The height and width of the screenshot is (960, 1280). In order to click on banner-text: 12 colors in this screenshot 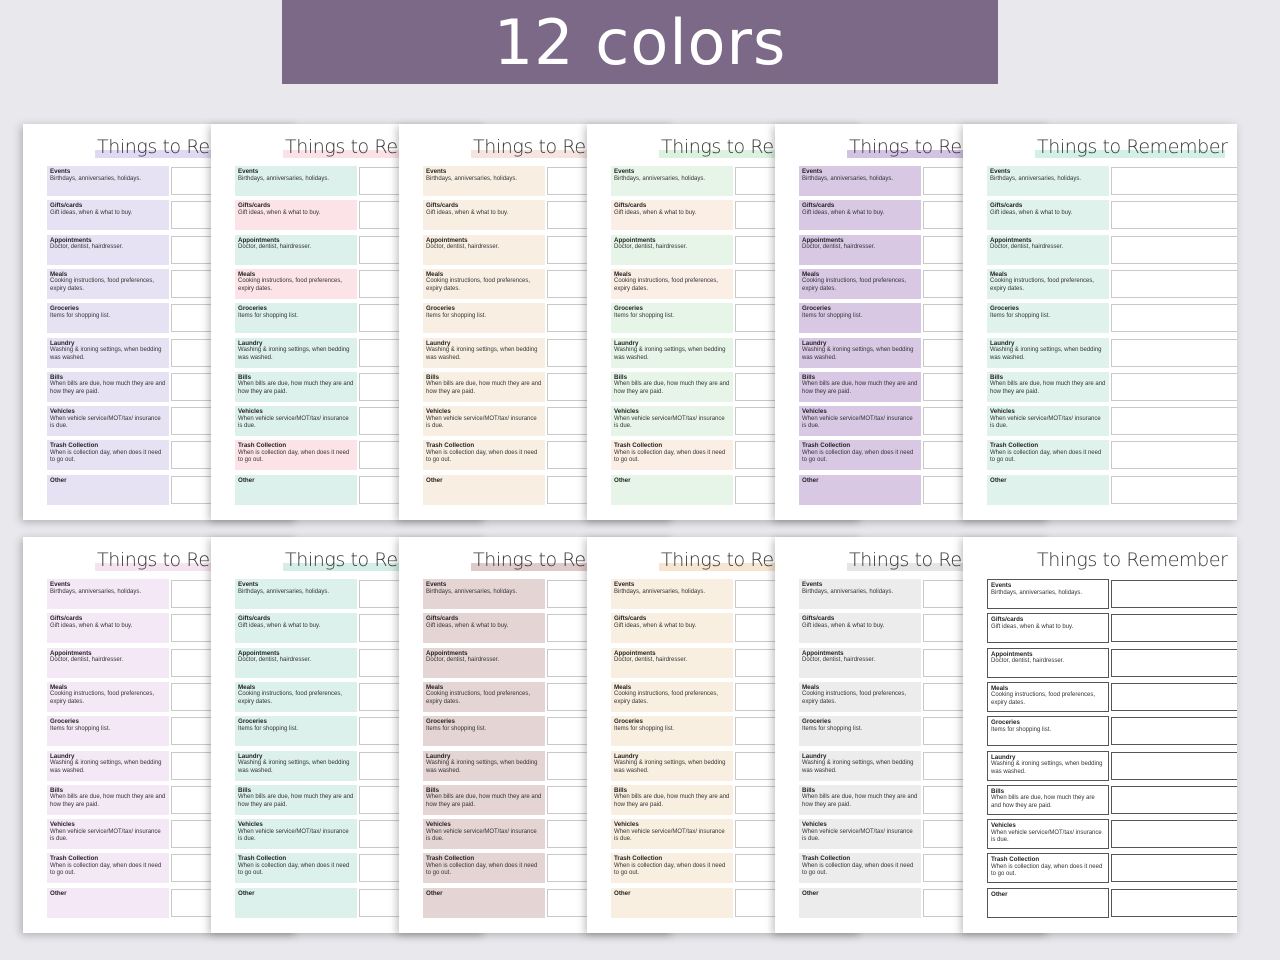, I will do `click(640, 42)`.